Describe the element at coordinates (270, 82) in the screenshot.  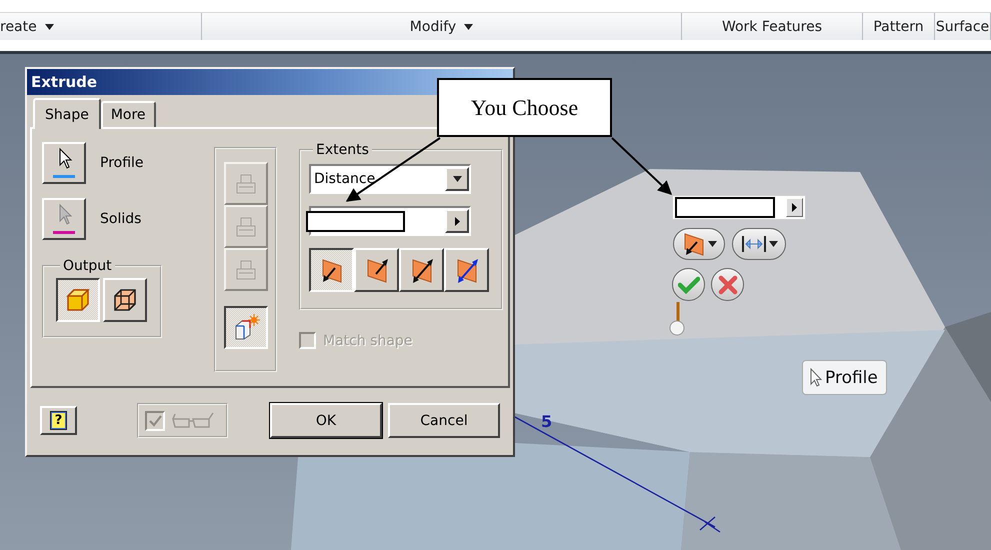
I see `window-title: Extrude` at that location.